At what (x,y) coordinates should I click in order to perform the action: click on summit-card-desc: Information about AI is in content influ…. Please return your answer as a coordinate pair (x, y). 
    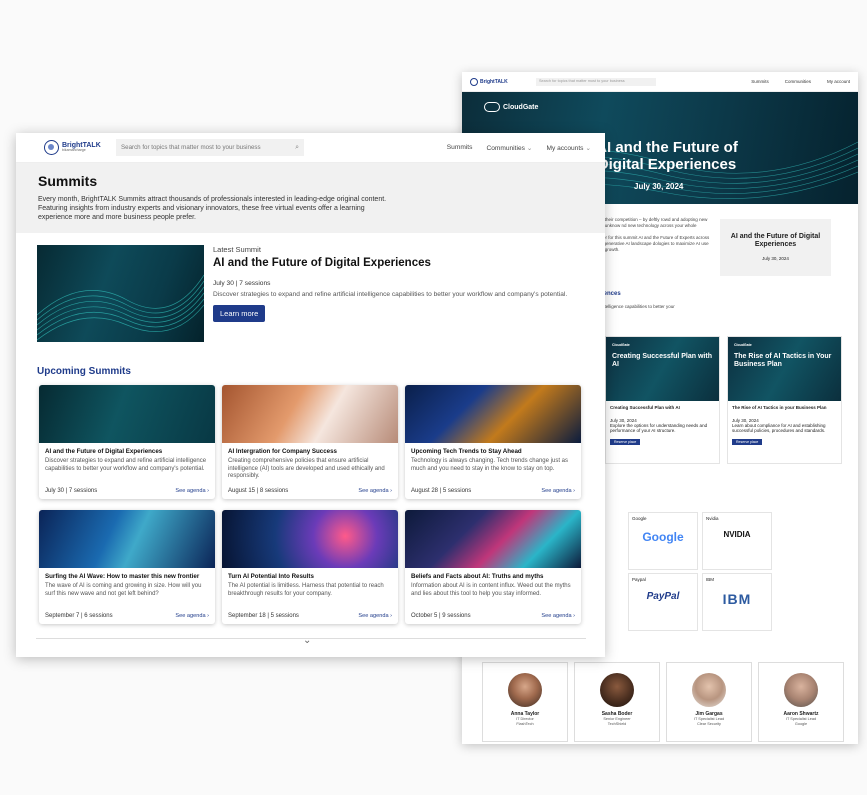
    Looking at the image, I should click on (491, 590).